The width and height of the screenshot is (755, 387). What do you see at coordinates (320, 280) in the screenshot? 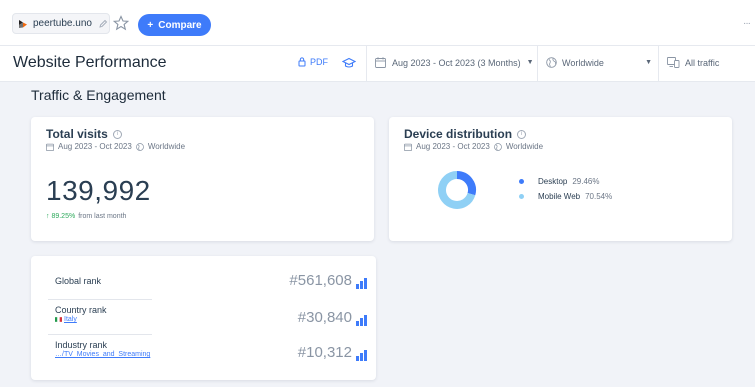
I see `global-rank-number: #561,608` at bounding box center [320, 280].